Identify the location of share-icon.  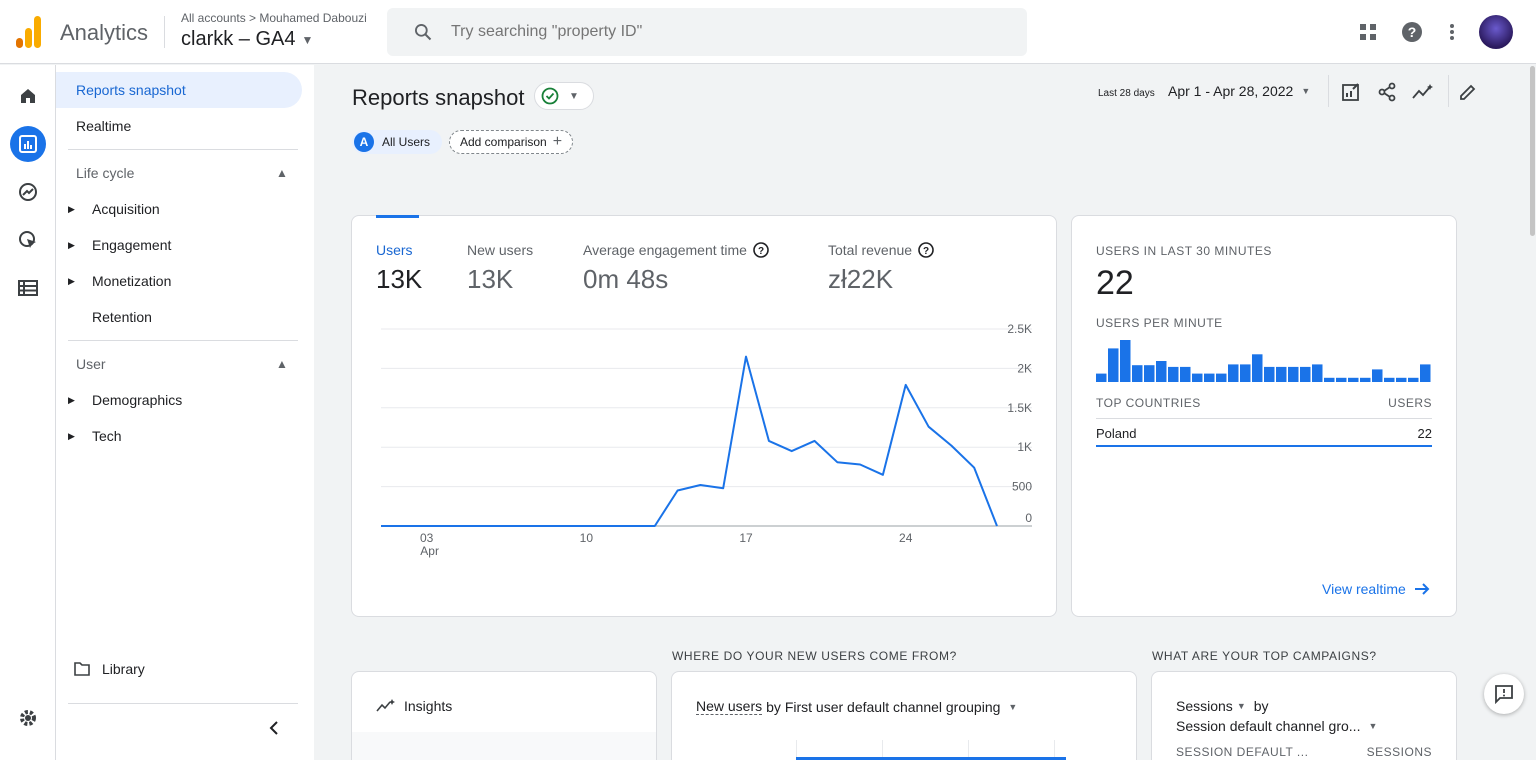
(1387, 92).